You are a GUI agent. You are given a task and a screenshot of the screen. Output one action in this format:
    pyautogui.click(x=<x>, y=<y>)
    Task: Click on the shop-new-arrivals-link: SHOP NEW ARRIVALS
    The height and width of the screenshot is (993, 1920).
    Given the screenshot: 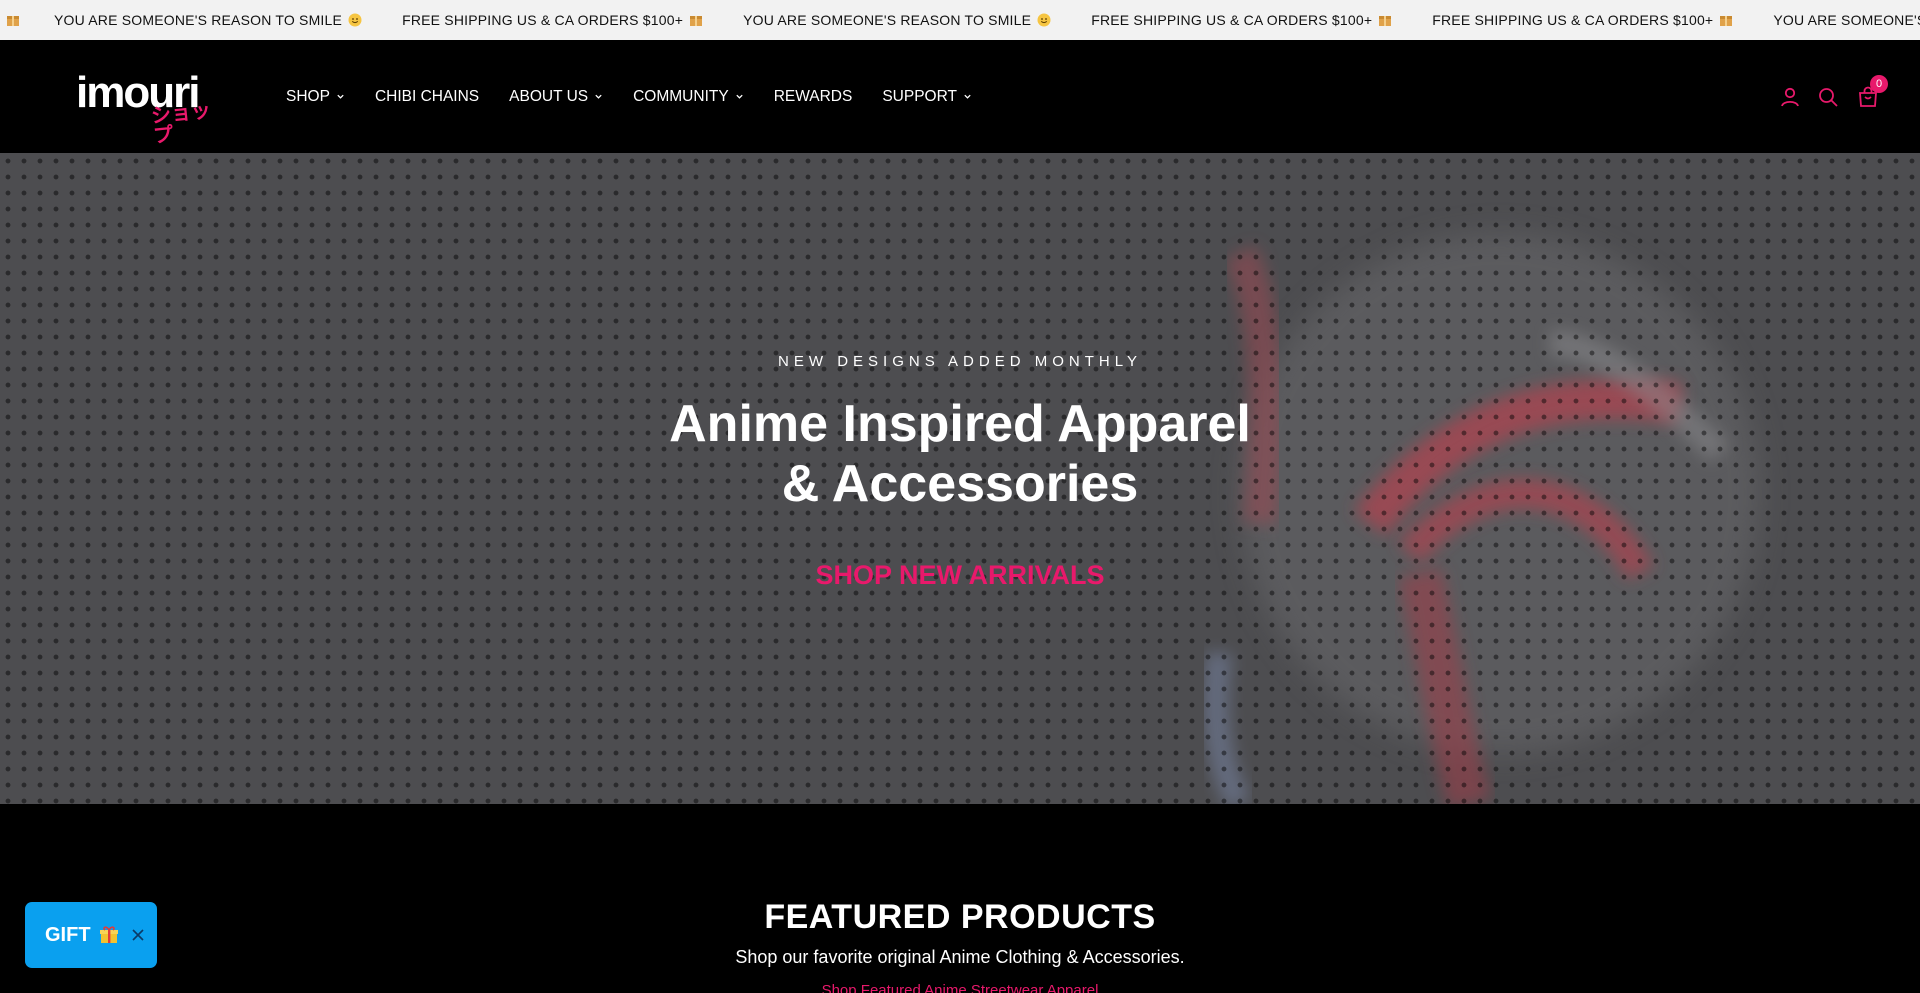 What is the action you would take?
    pyautogui.click(x=959, y=575)
    